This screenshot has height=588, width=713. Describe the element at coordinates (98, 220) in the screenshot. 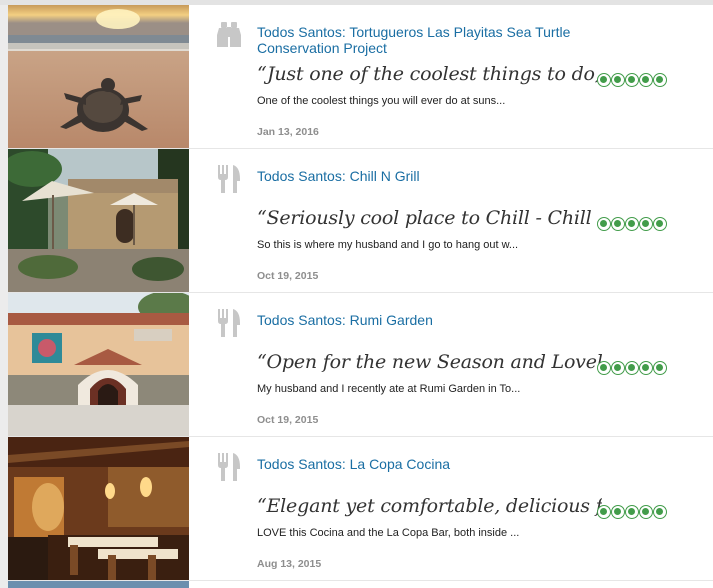

I see `review-photo-chill-n-grill` at that location.